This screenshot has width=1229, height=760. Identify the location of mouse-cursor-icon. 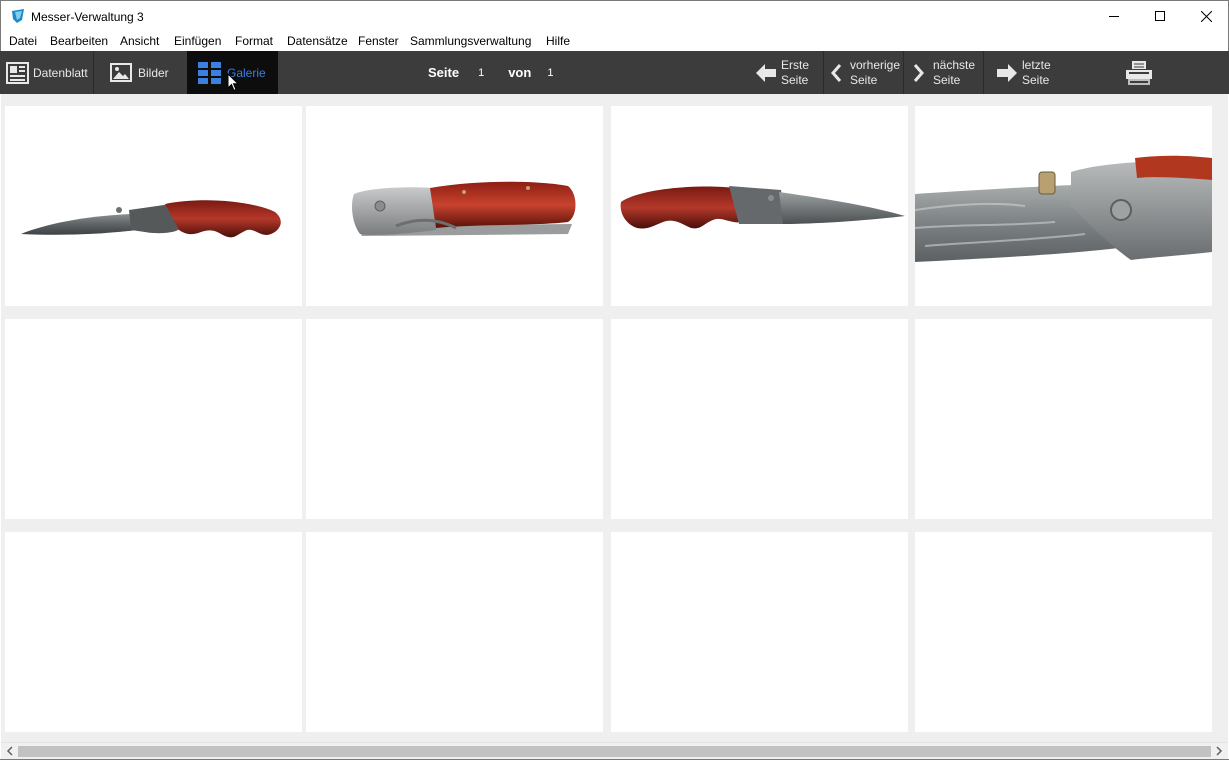
(233, 82).